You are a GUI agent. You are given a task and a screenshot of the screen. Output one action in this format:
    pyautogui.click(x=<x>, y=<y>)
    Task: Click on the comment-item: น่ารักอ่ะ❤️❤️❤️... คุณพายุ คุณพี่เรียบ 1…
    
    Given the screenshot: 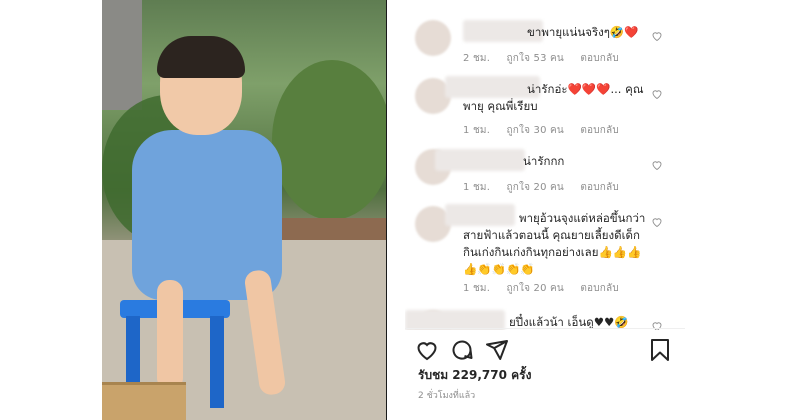 What is the action you would take?
    pyautogui.click(x=535, y=107)
    